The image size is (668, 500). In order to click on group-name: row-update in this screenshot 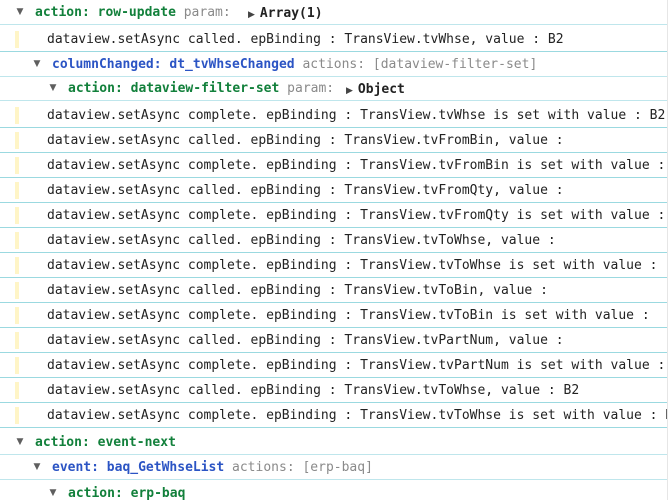, I will do `click(136, 12)`.